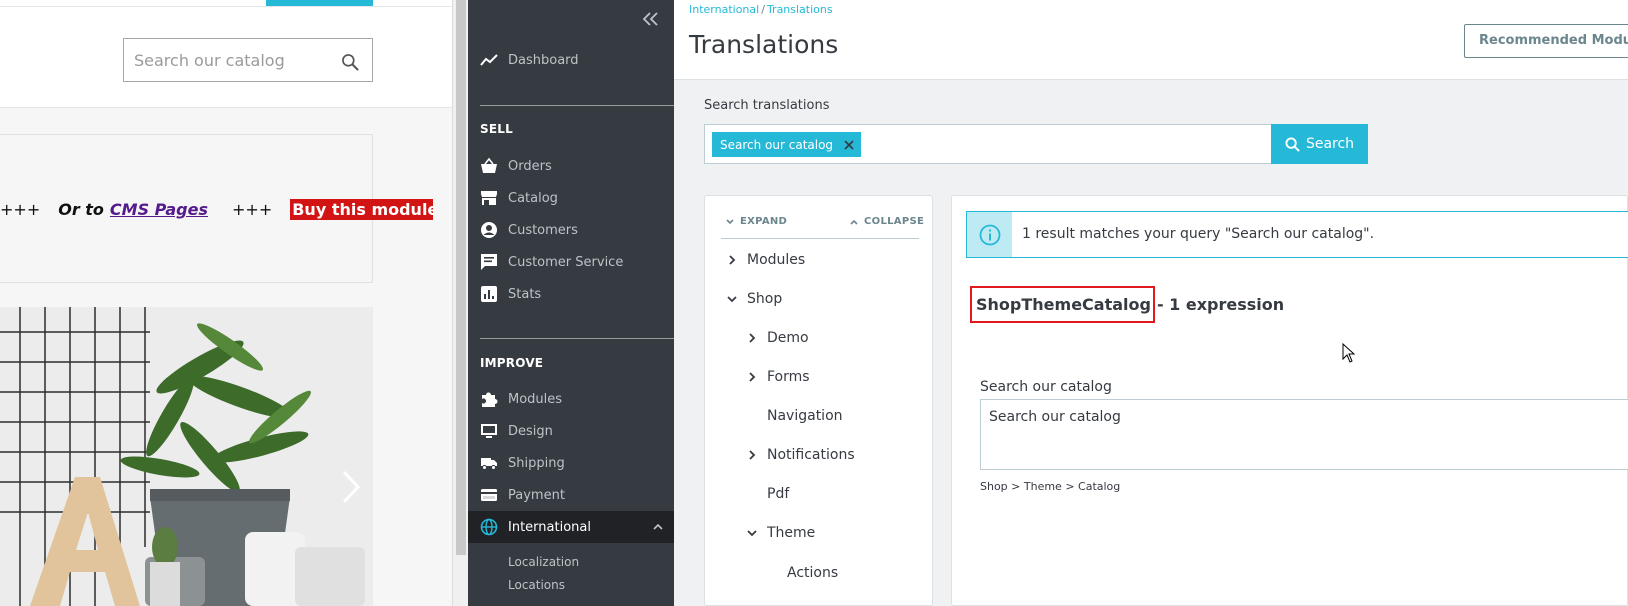 The height and width of the screenshot is (606, 1628). What do you see at coordinates (530, 431) in the screenshot?
I see `sidebar-item-label: Design` at bounding box center [530, 431].